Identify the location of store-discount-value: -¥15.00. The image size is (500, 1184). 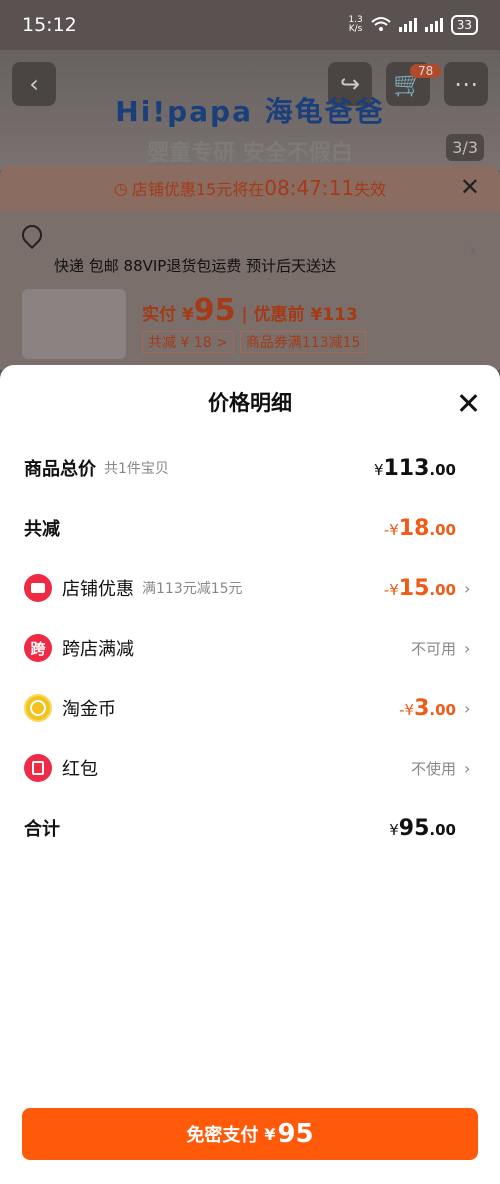
(419, 588).